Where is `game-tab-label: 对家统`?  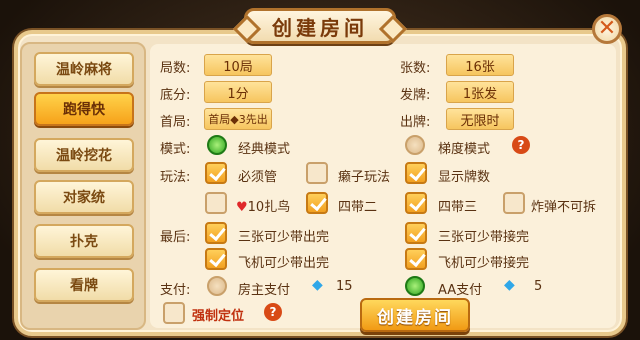
game-tab-label: 对家统 is located at coordinates (84, 198).